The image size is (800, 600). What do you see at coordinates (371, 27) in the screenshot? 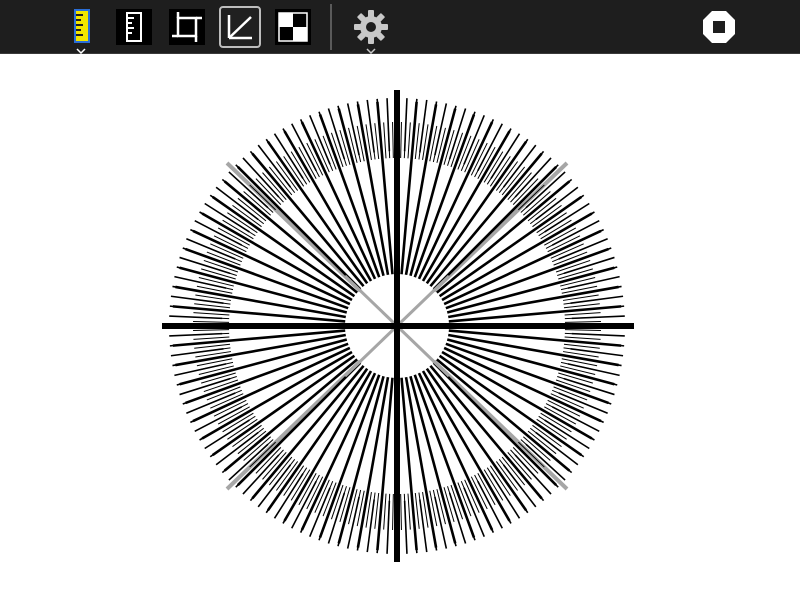
I see `gear-icon` at bounding box center [371, 27].